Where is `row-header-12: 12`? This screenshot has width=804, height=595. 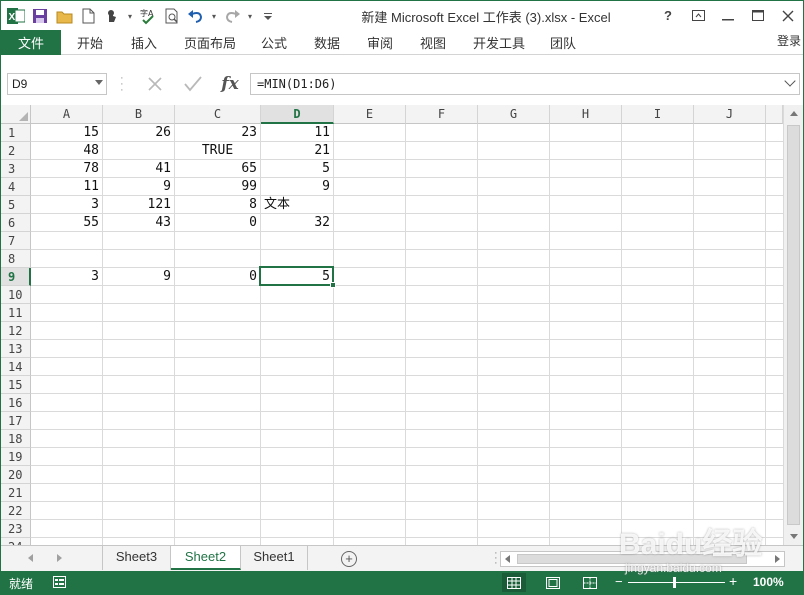 row-header-12: 12 is located at coordinates (16, 331).